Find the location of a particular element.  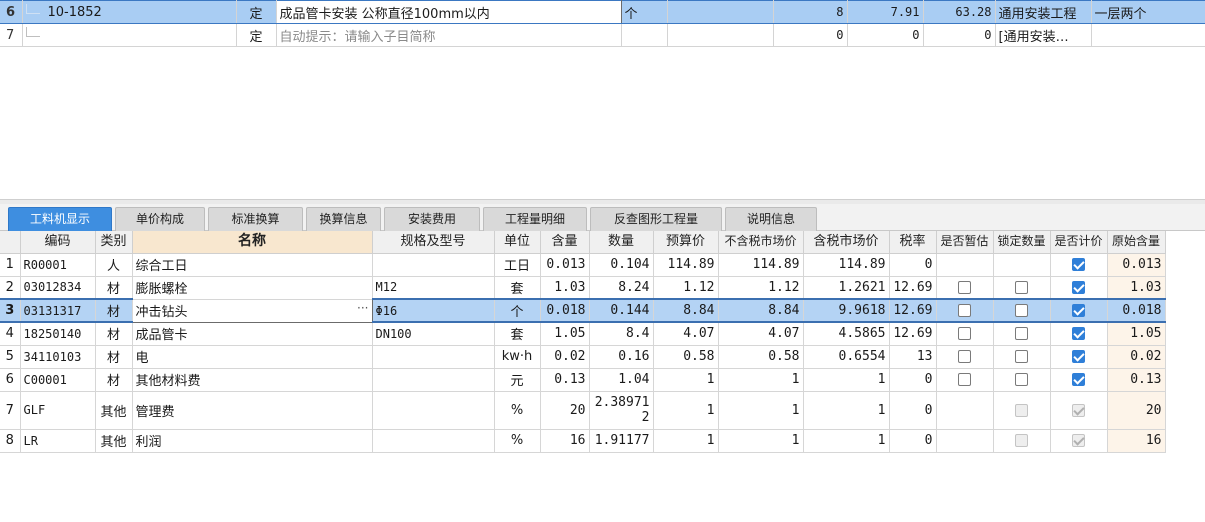

row-number: 5 is located at coordinates (10, 357).